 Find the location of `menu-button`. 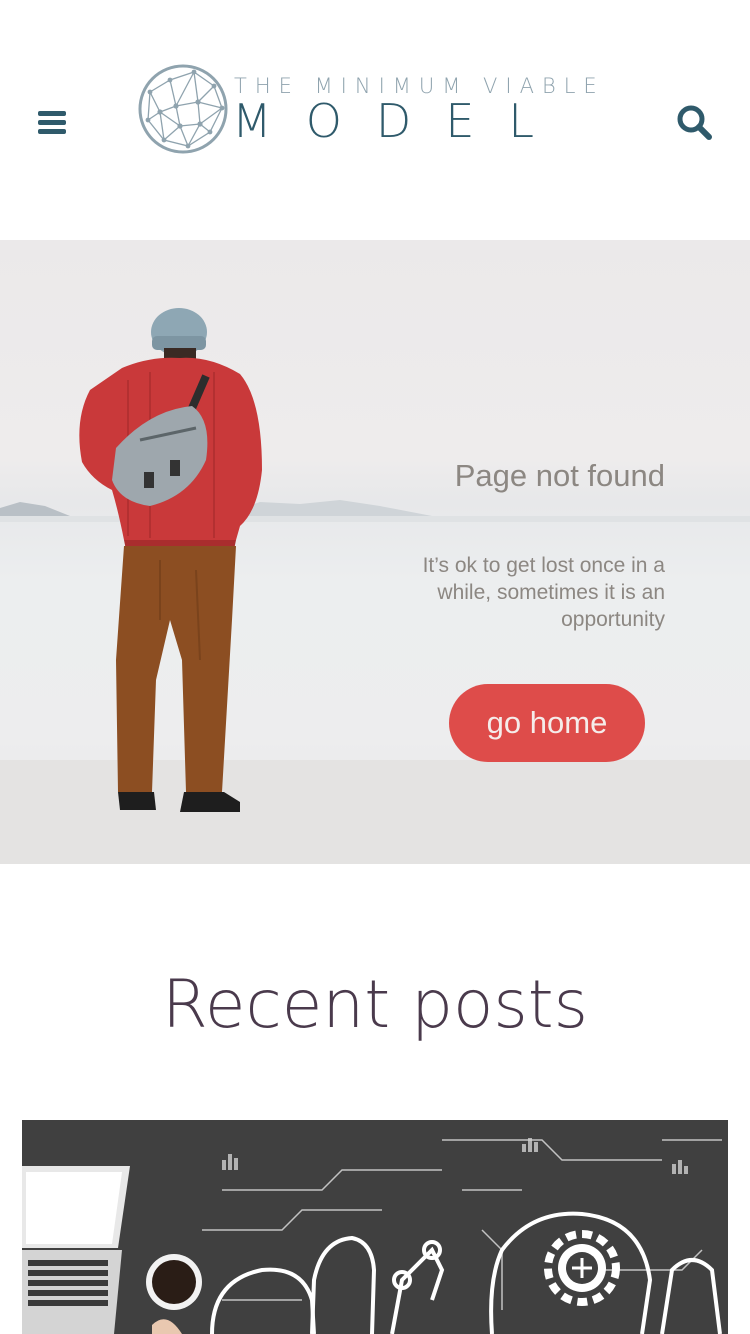

menu-button is located at coordinates (53, 123).